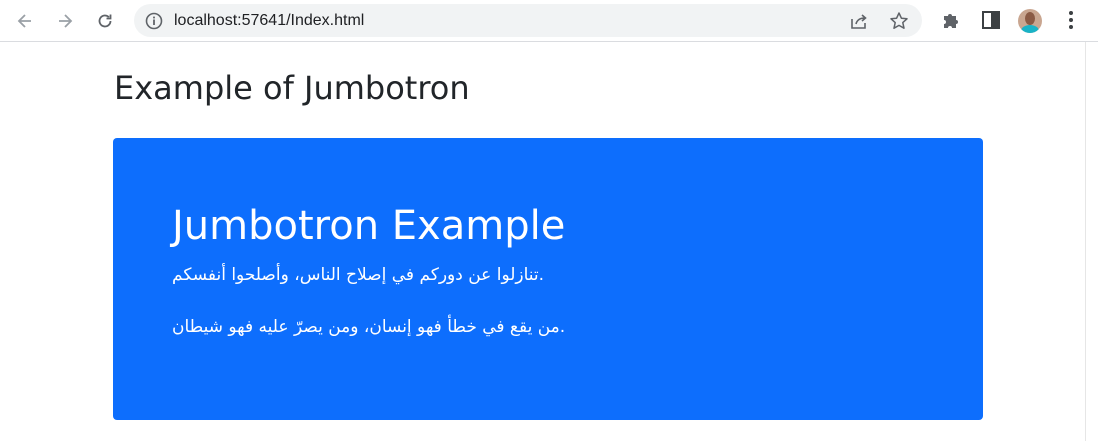  I want to click on profile-avatar, so click(1030, 21).